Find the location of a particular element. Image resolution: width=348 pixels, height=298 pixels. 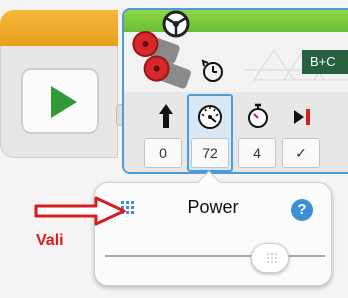

brake-icon is located at coordinates (302, 117).